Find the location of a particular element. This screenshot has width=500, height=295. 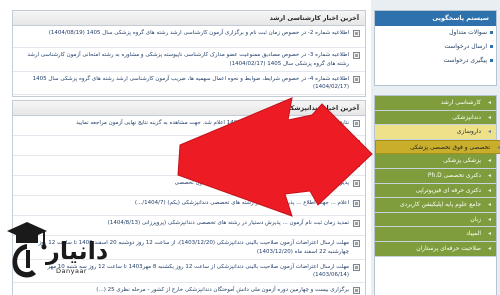

send-request-link: ارسال درخواست is located at coordinates (435, 47).